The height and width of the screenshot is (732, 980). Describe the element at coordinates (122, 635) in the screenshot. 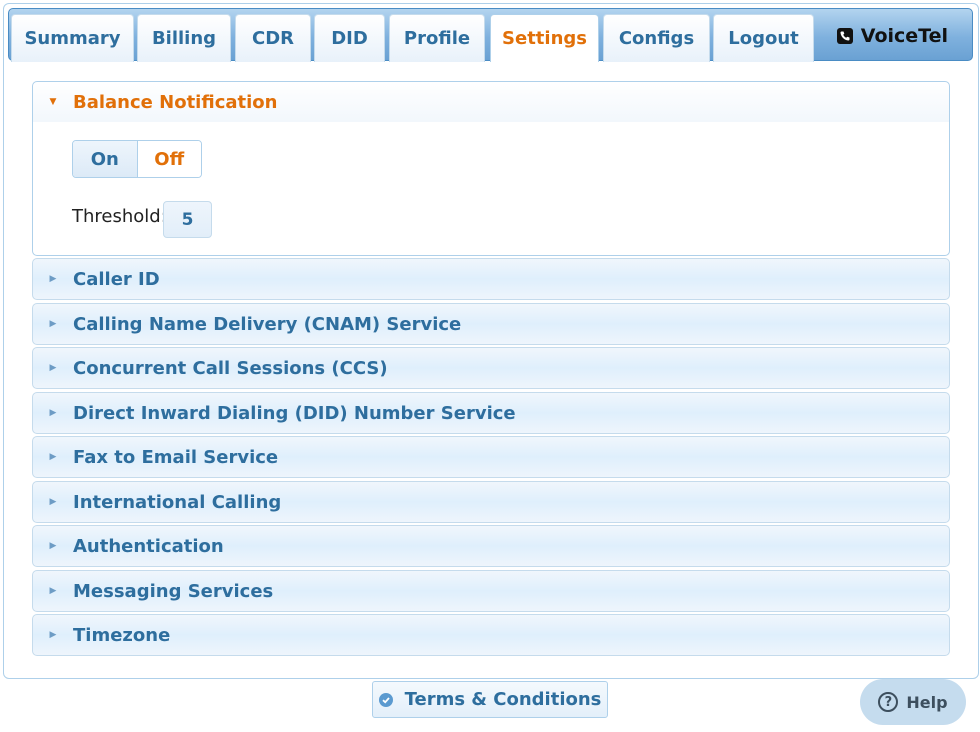

I see `section-title: Timezone` at that location.